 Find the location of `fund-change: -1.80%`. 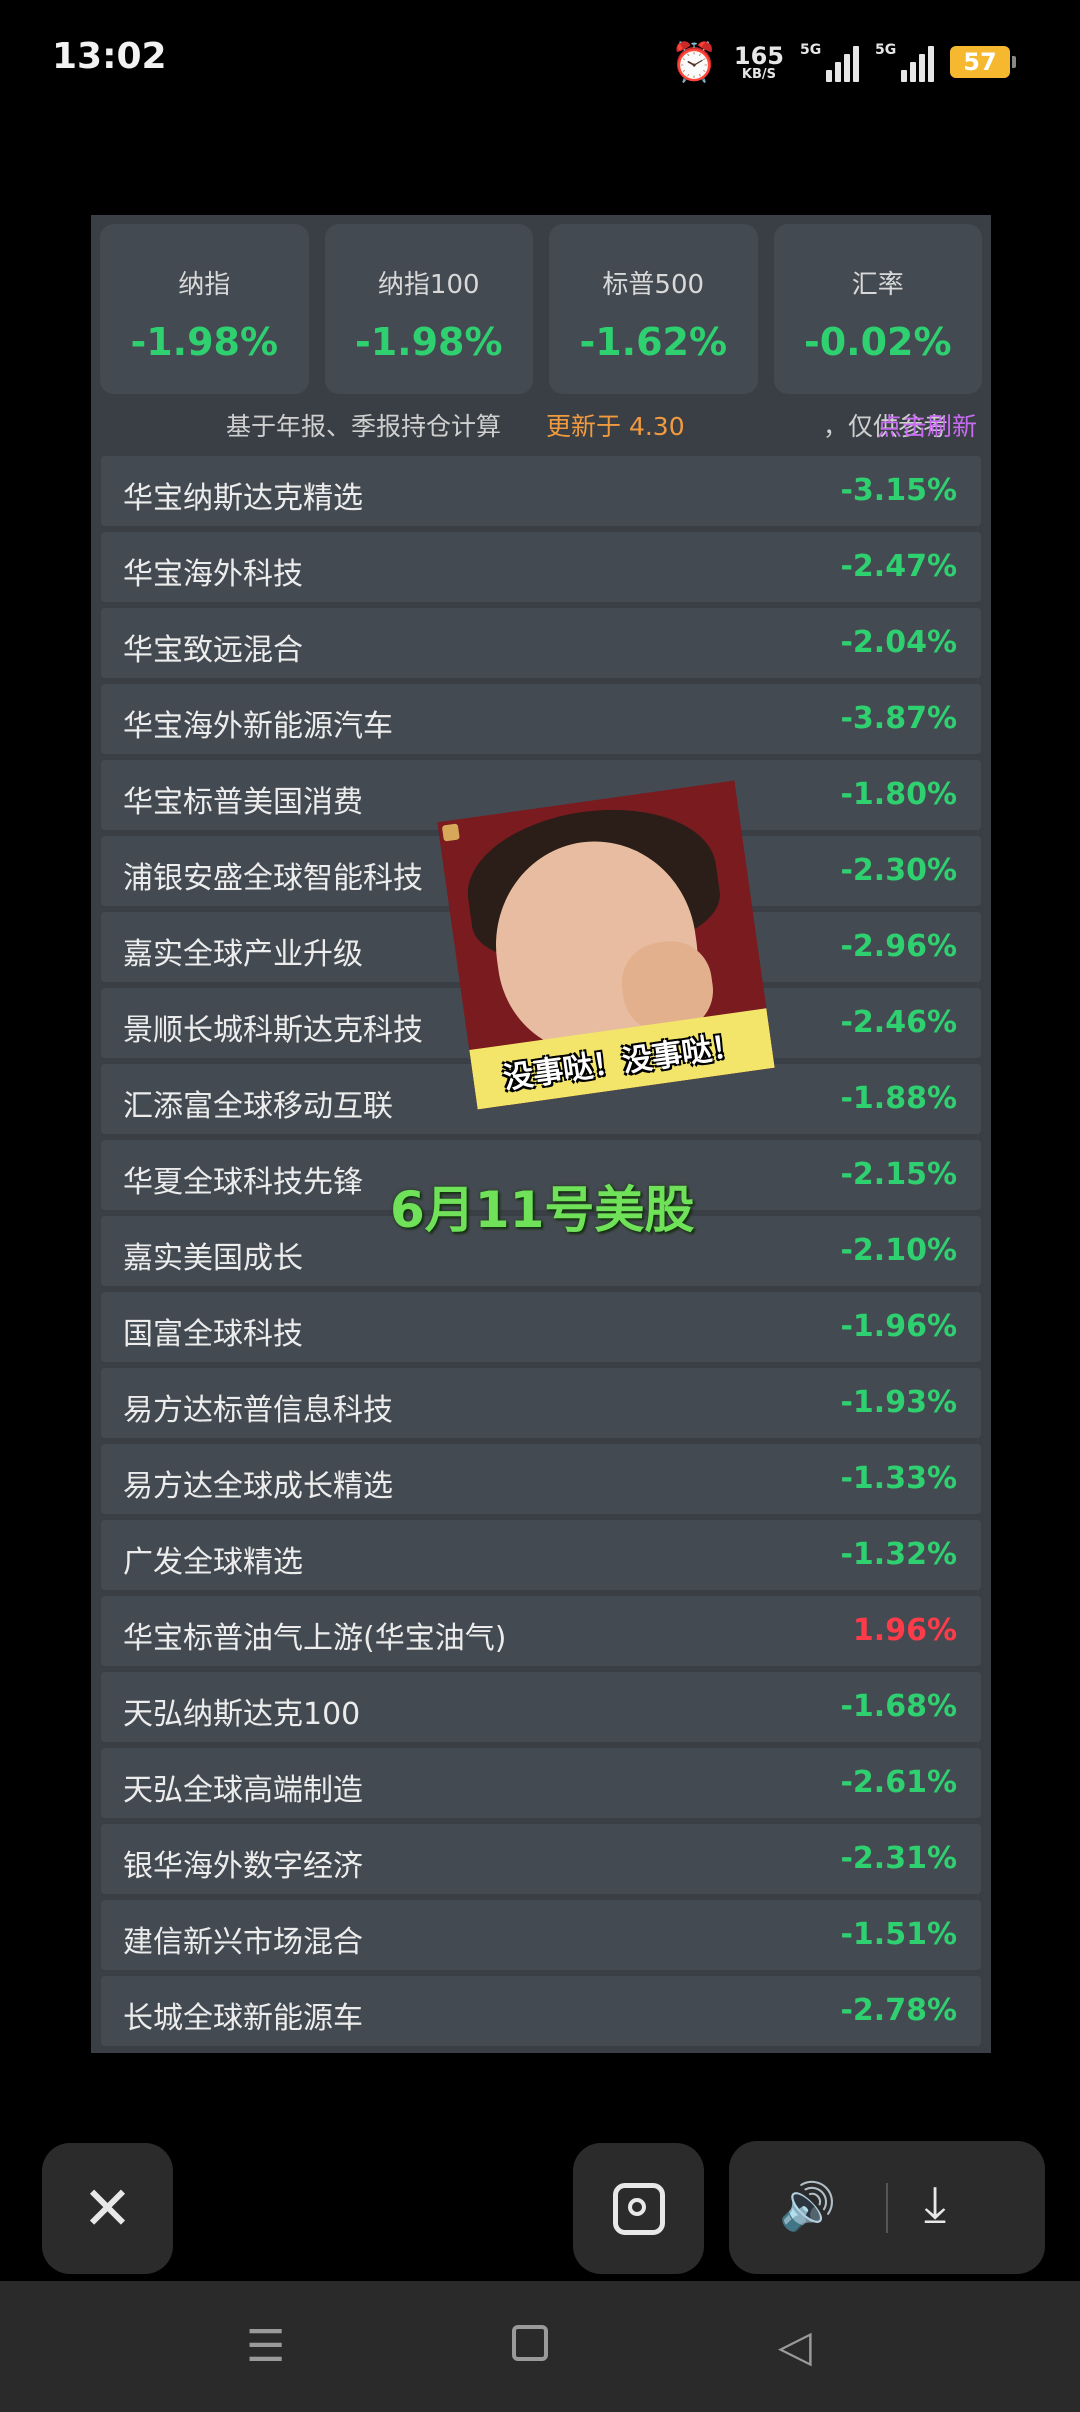

fund-change: -1.80% is located at coordinates (898, 794).